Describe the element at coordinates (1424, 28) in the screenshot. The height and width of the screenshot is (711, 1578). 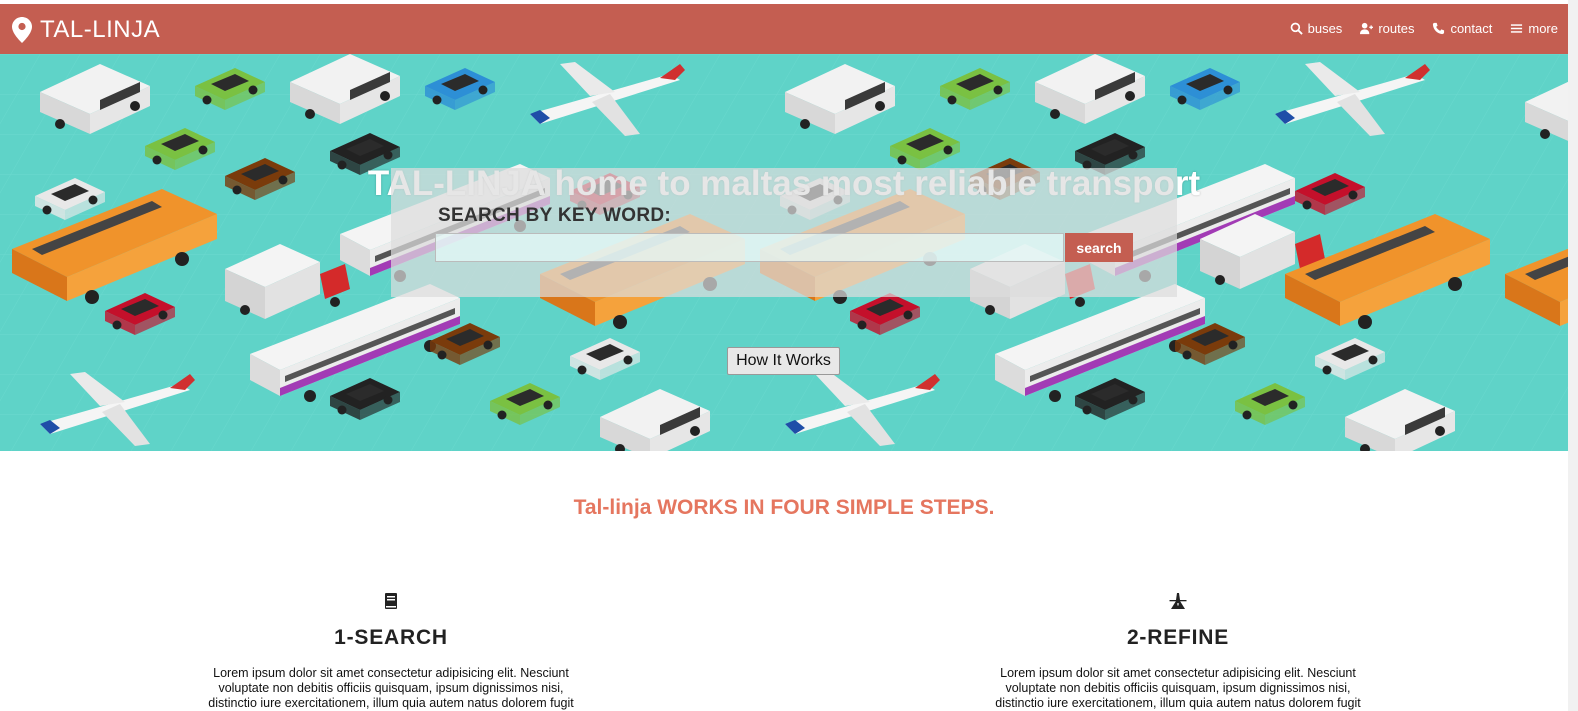
I see `nav-links: buses routes contact more` at that location.